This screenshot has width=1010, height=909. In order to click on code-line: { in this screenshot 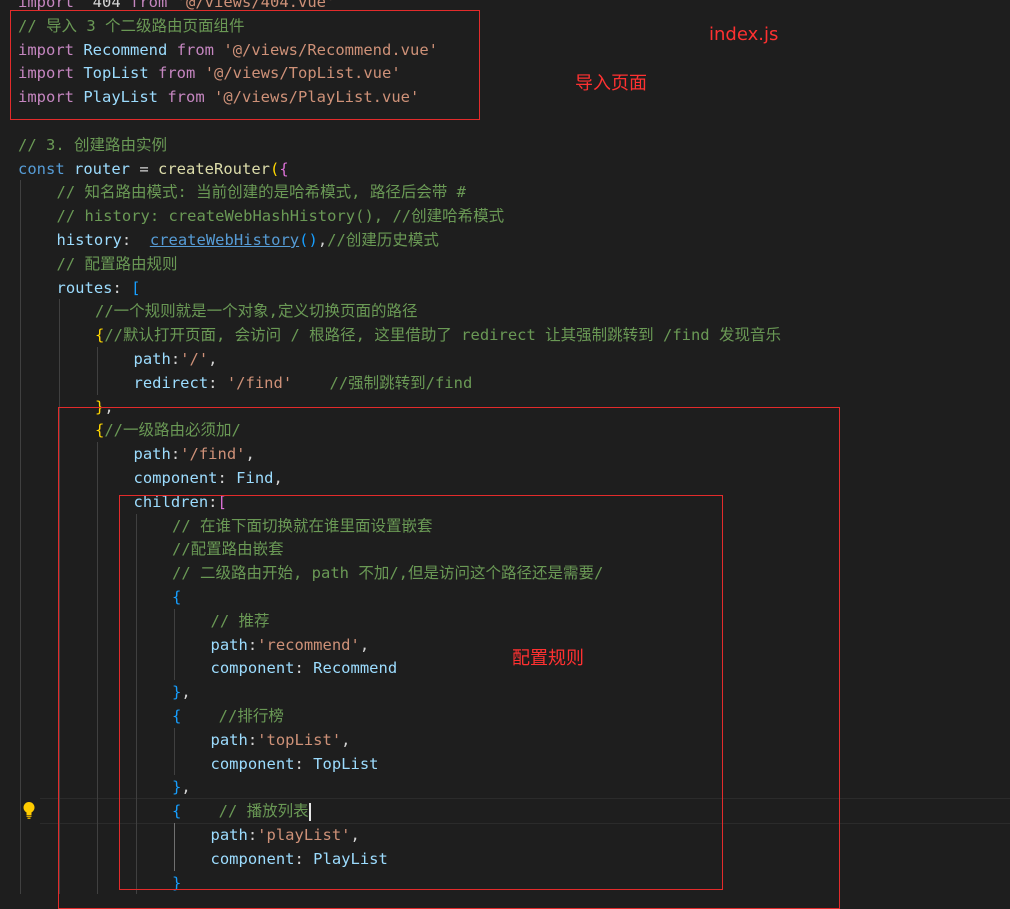, I will do `click(505, 597)`.